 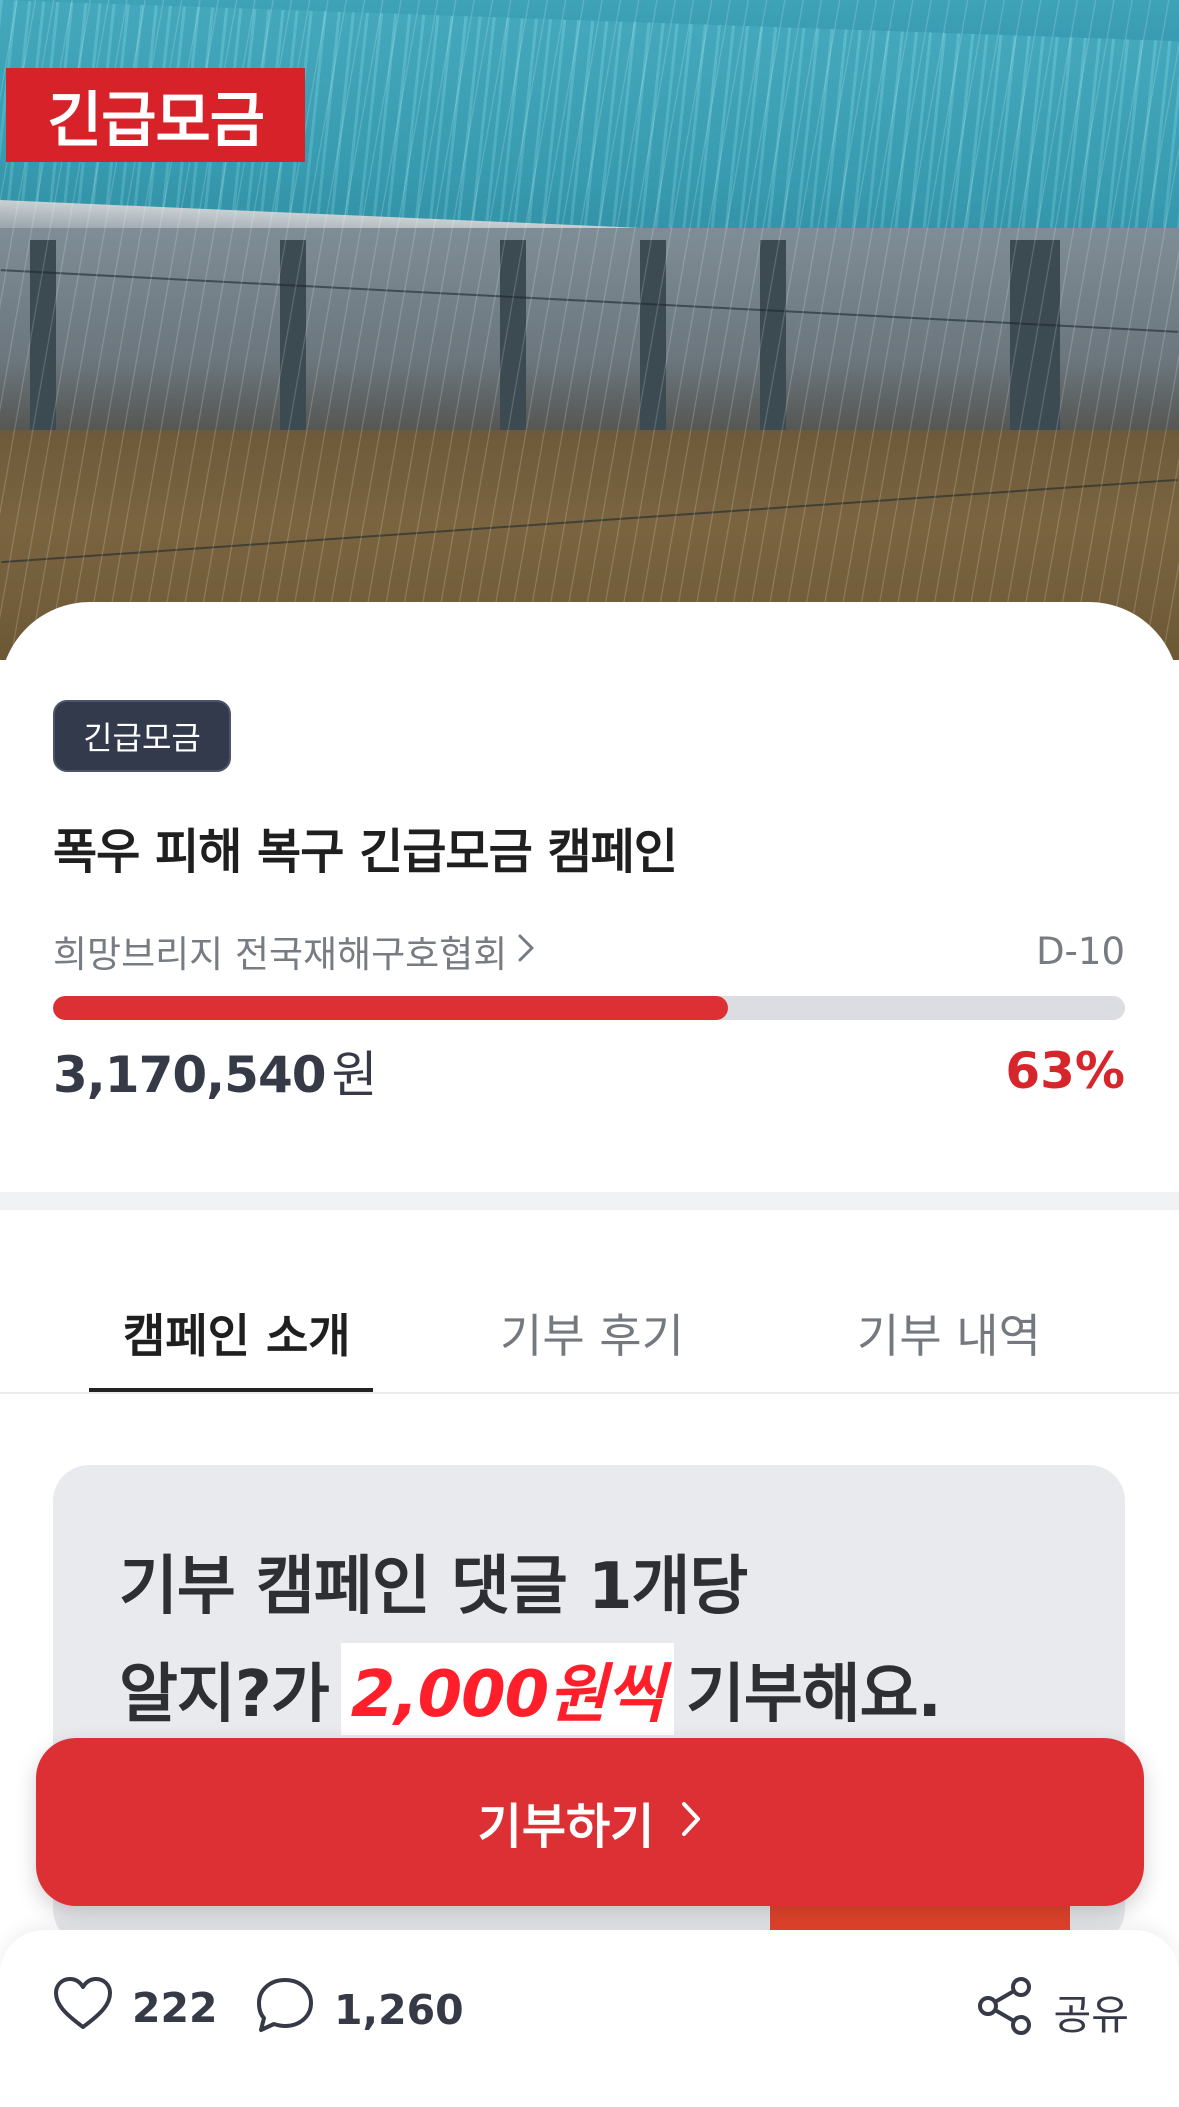 What do you see at coordinates (399, 2010) in the screenshot?
I see `comment-count: 1,260` at bounding box center [399, 2010].